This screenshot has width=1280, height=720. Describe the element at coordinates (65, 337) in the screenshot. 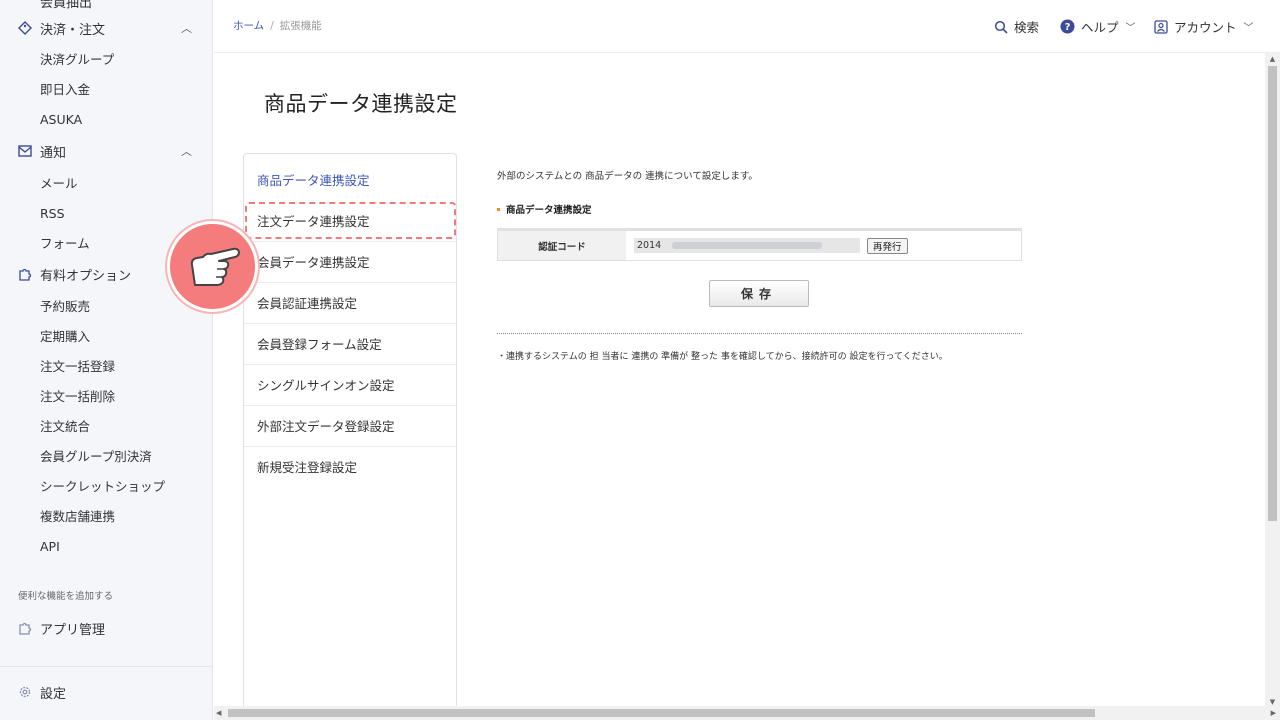

I see `sidebar-item-subscription: 定期購入` at that location.